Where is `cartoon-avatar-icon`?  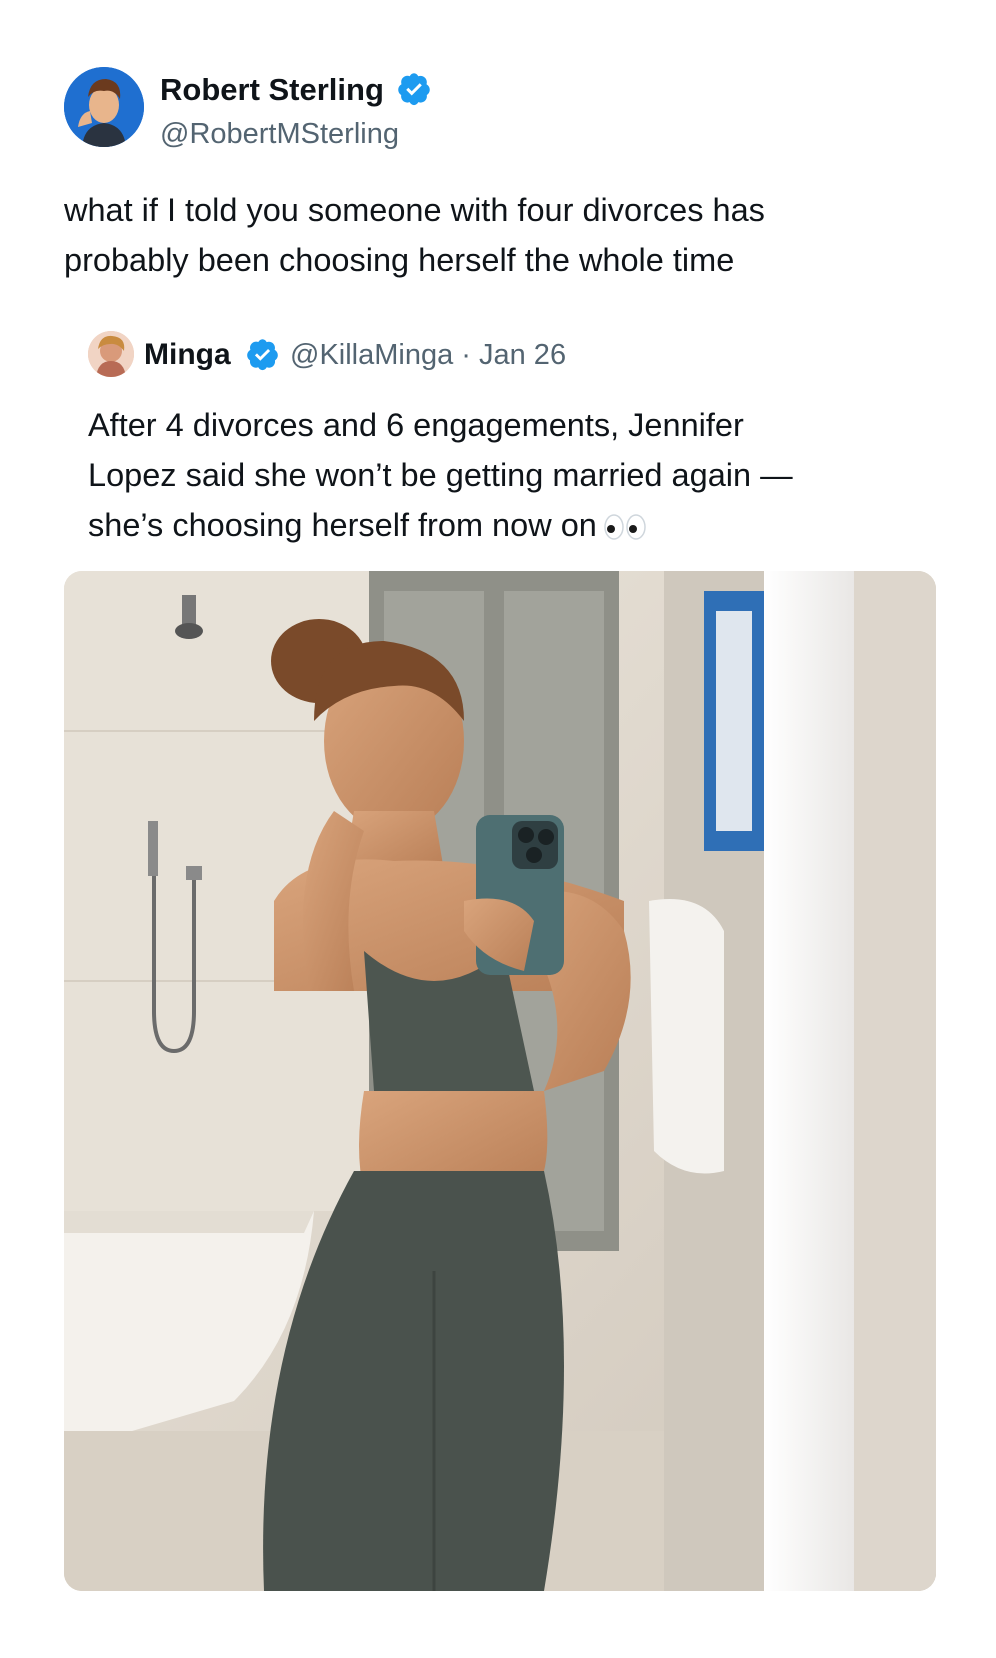
cartoon-avatar-icon is located at coordinates (104, 107).